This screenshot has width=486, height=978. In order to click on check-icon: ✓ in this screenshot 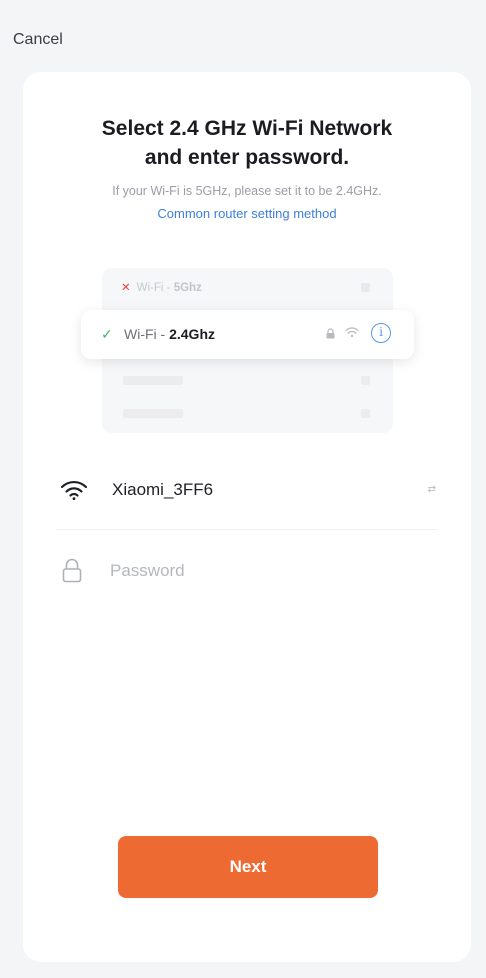, I will do `click(107, 334)`.